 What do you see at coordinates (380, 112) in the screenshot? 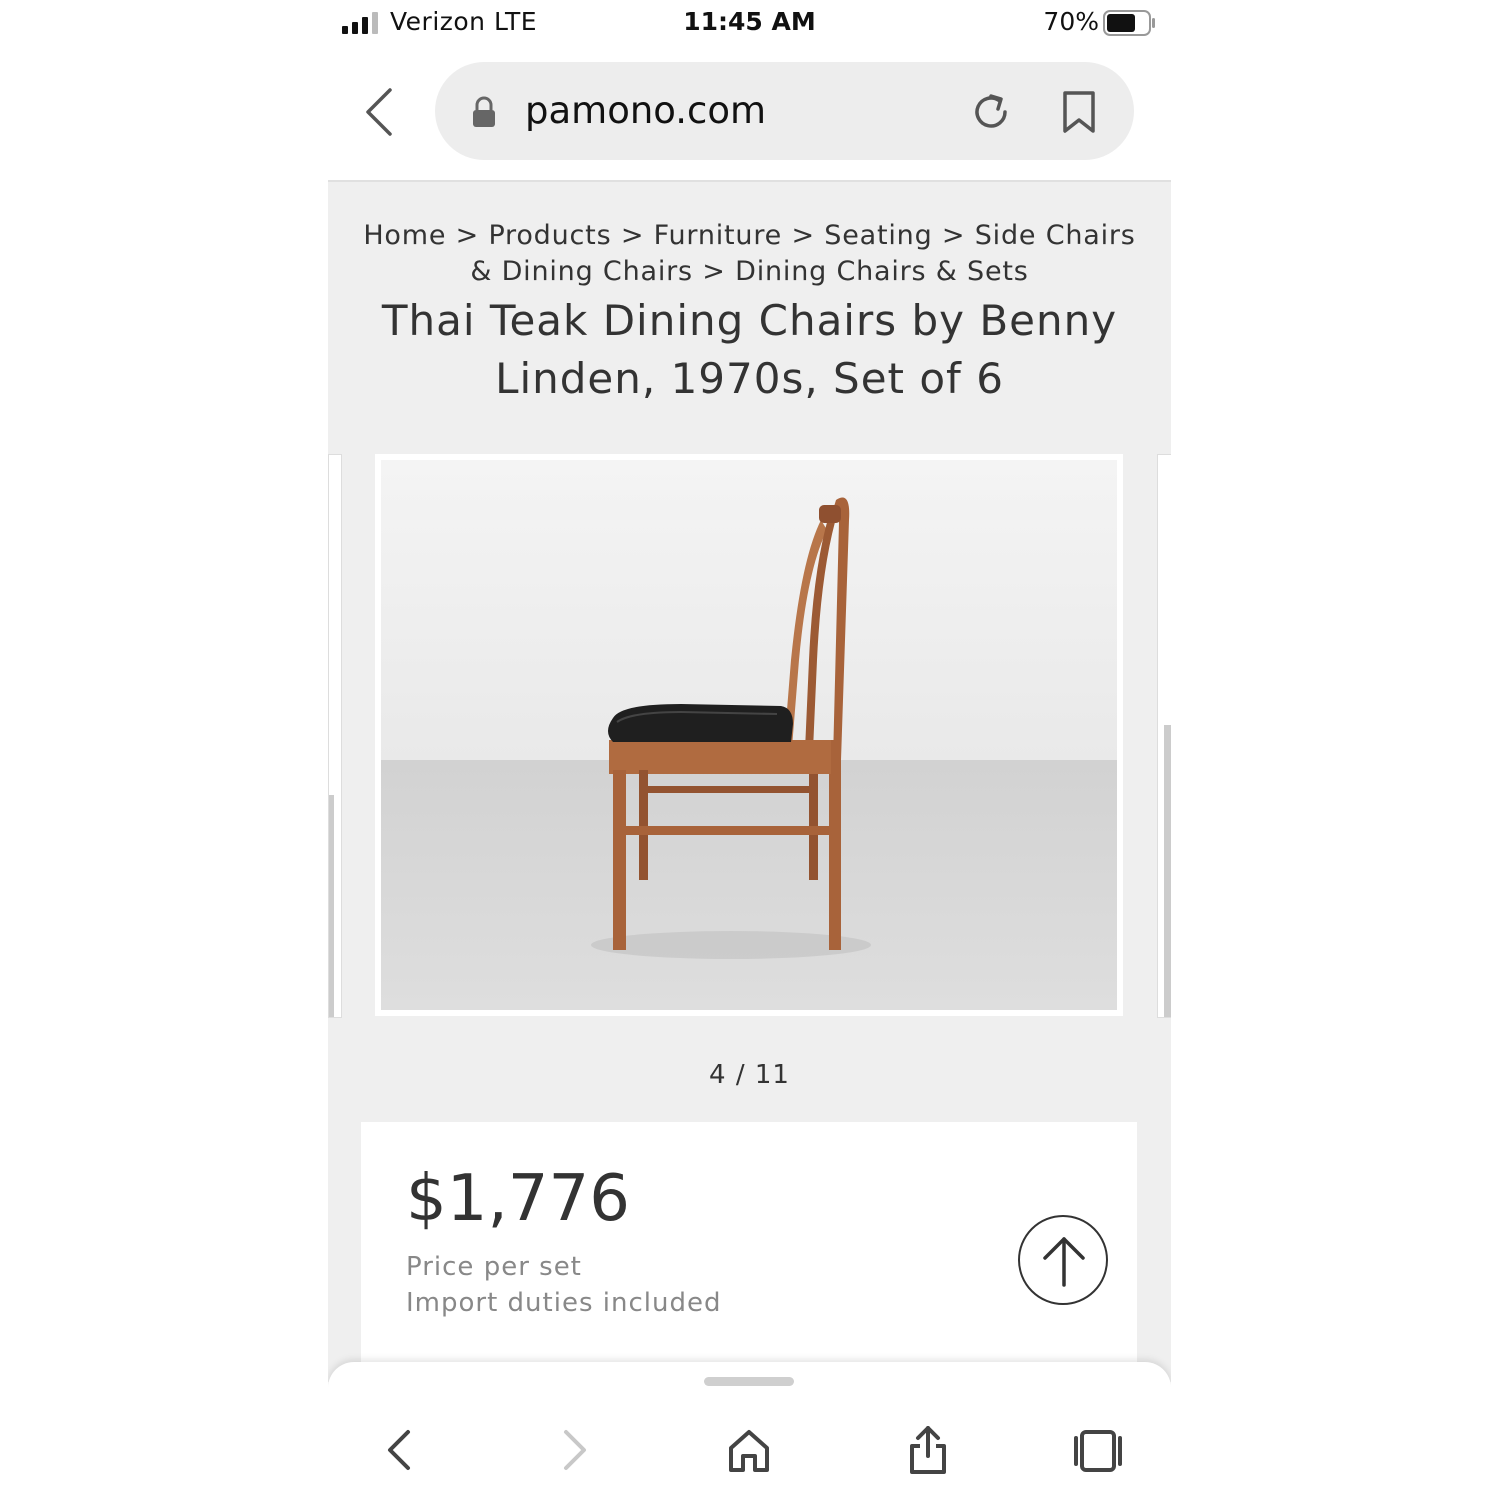
I see `back-chevron-icon` at bounding box center [380, 112].